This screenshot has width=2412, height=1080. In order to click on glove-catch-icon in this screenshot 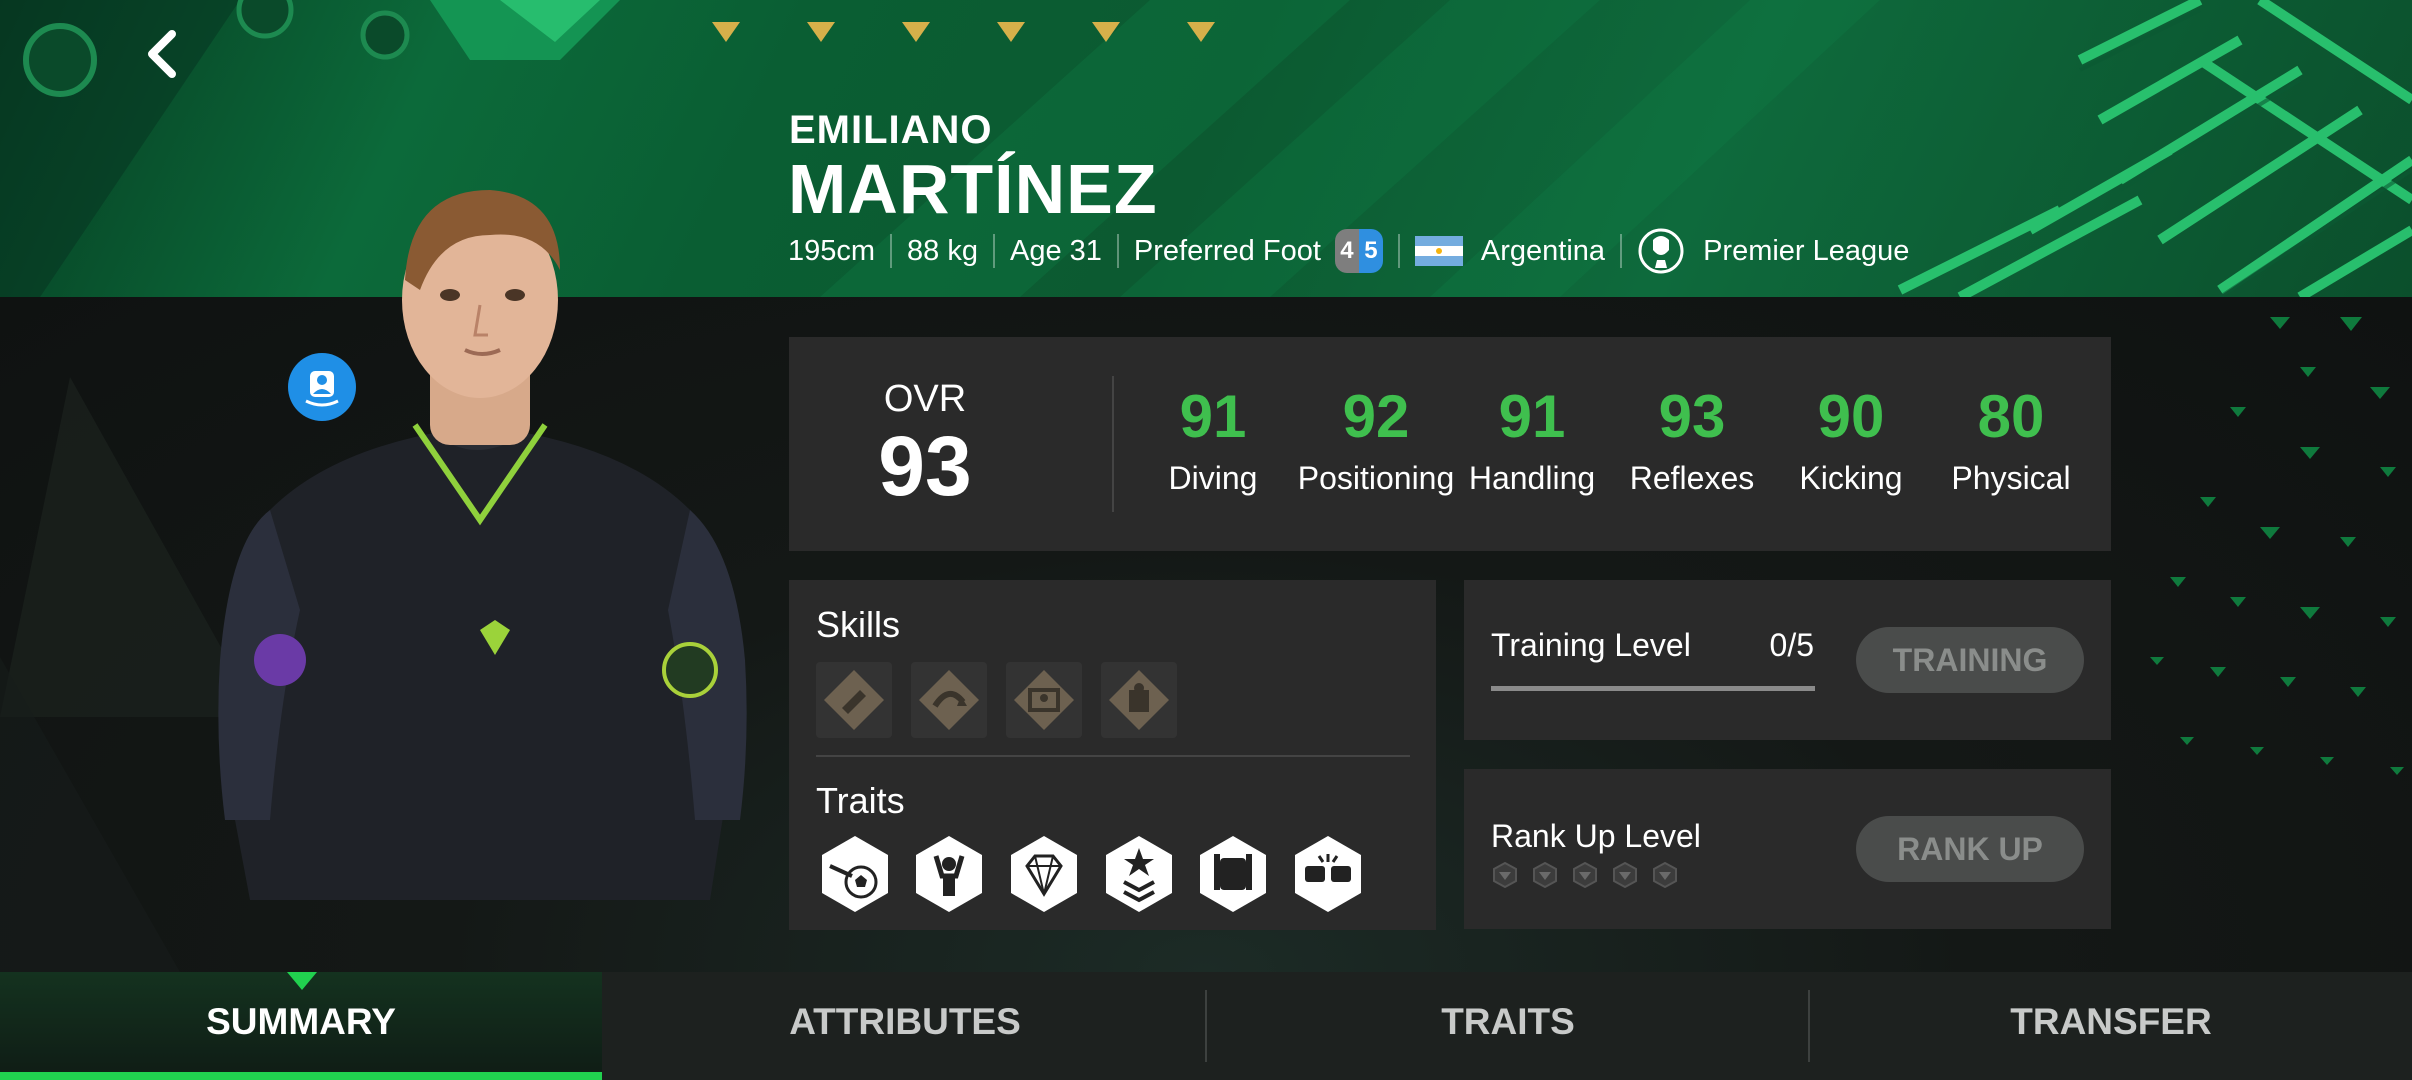, I will do `click(1233, 874)`.